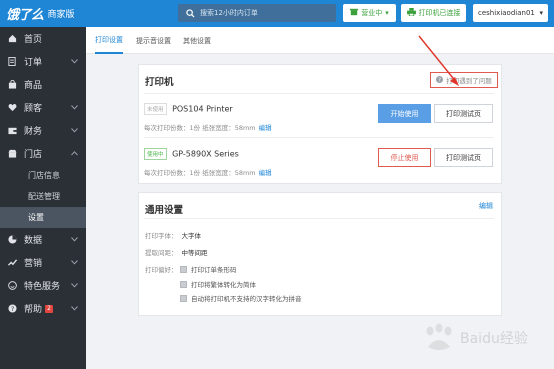 This screenshot has width=554, height=369. I want to click on settings-tabs: 打印设置 提示音设置 其他设置, so click(320, 40).